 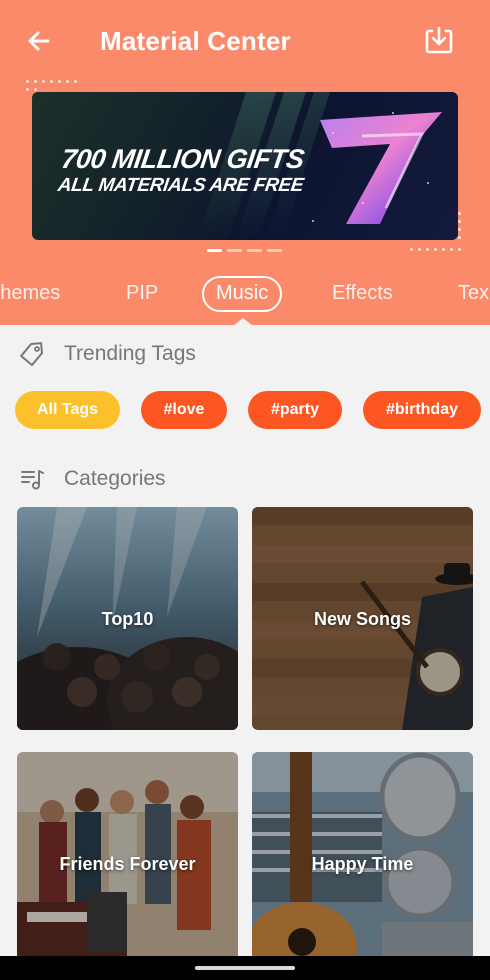 I want to click on tab-music: Music, so click(x=242, y=294).